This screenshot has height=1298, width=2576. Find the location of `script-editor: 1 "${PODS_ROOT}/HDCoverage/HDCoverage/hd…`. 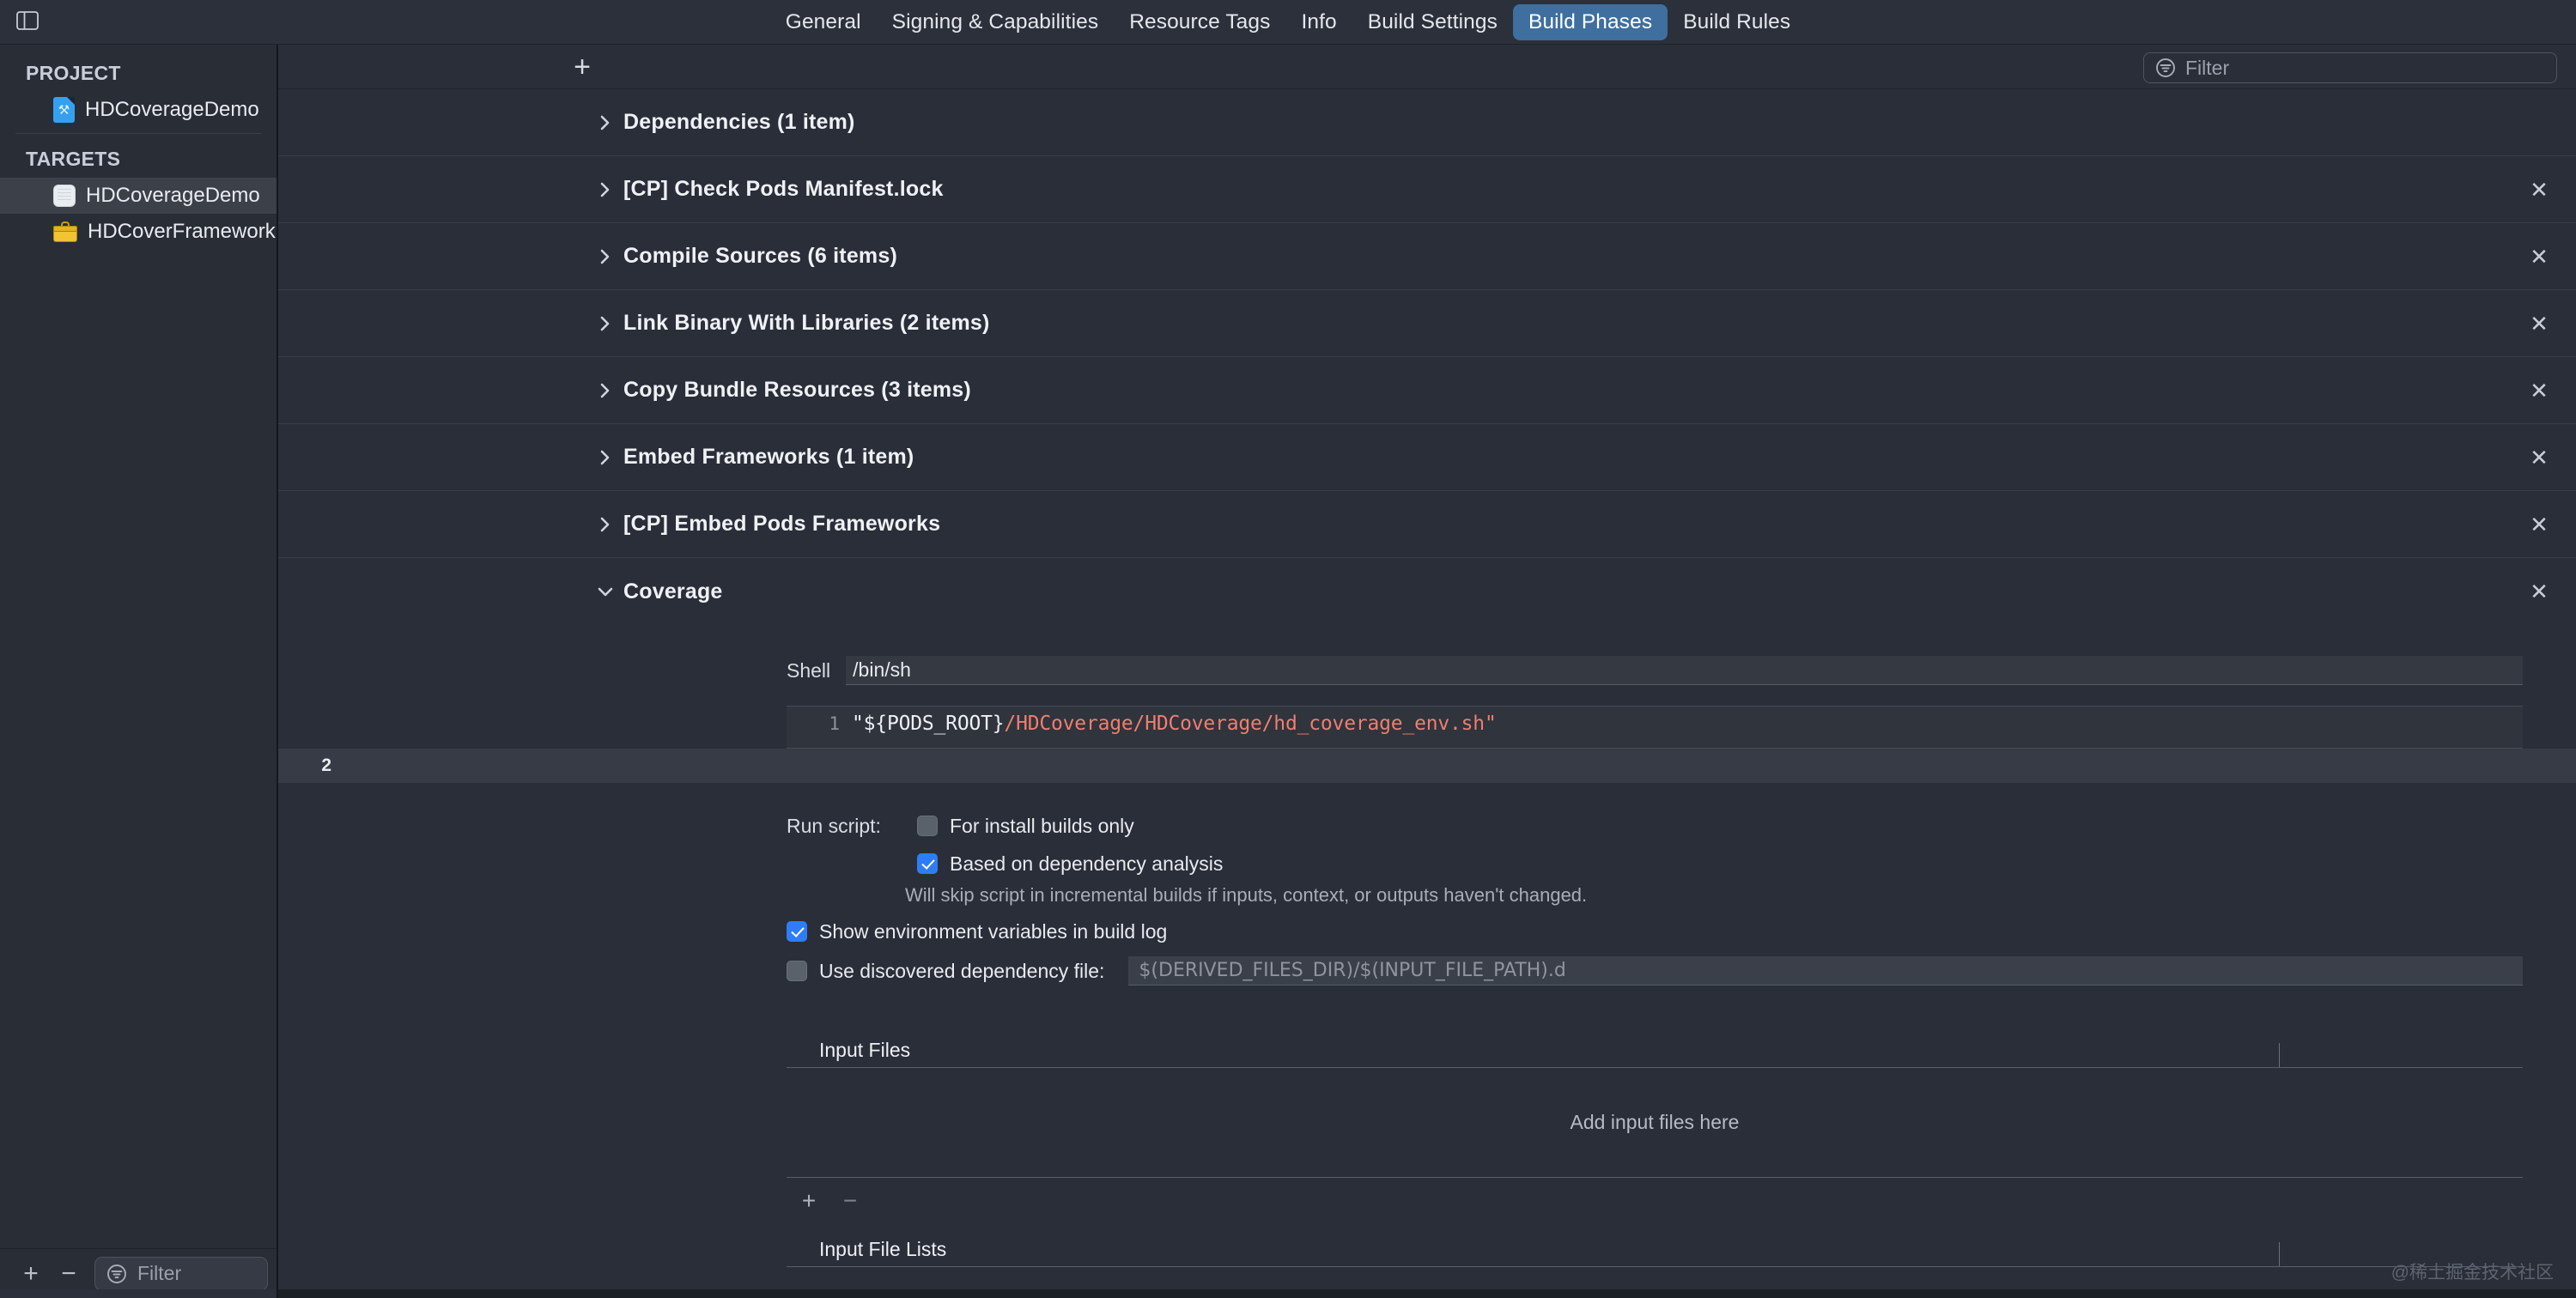

script-editor: 1 "${PODS_ROOT}/HDCoverage/HDCoverage/hd… is located at coordinates (1655, 728).